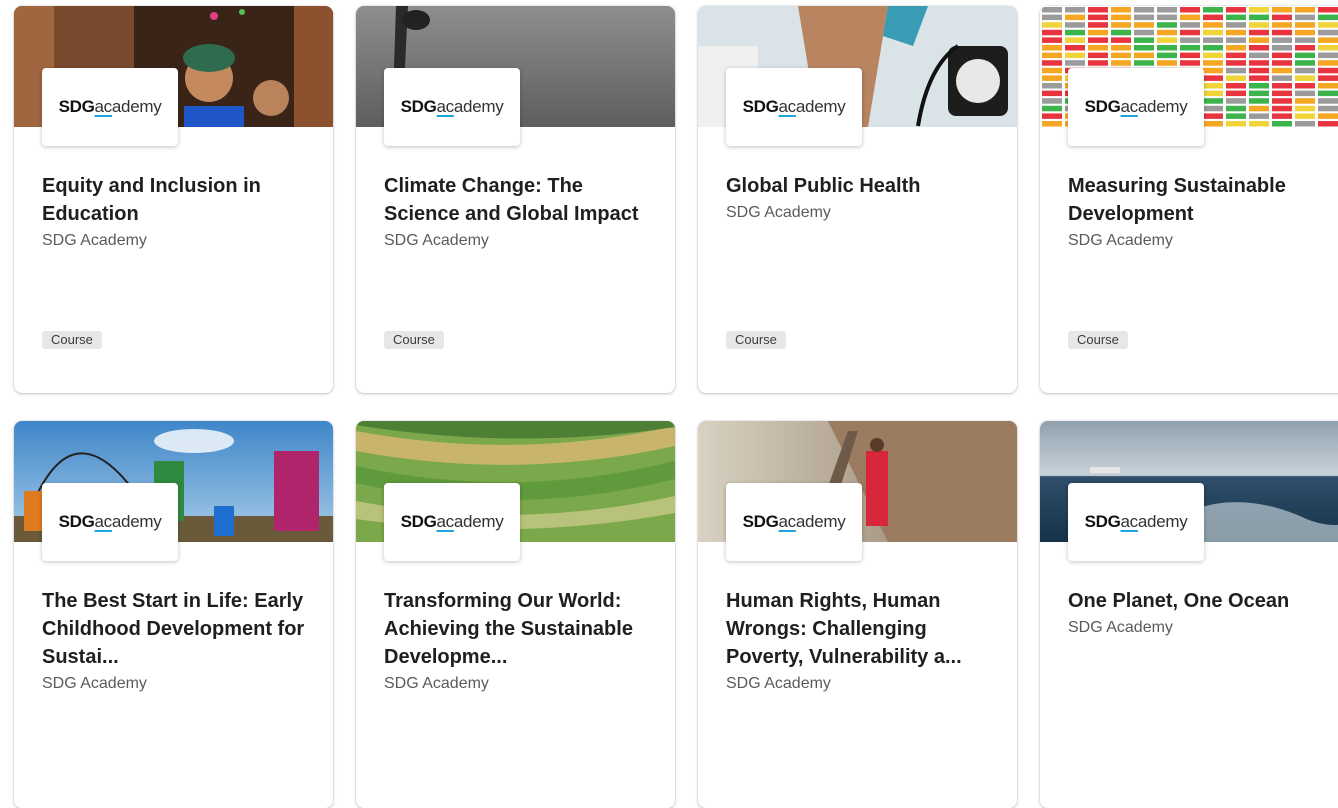 The width and height of the screenshot is (1338, 808). What do you see at coordinates (861, 186) in the screenshot?
I see `course-title: Global Public Health` at bounding box center [861, 186].